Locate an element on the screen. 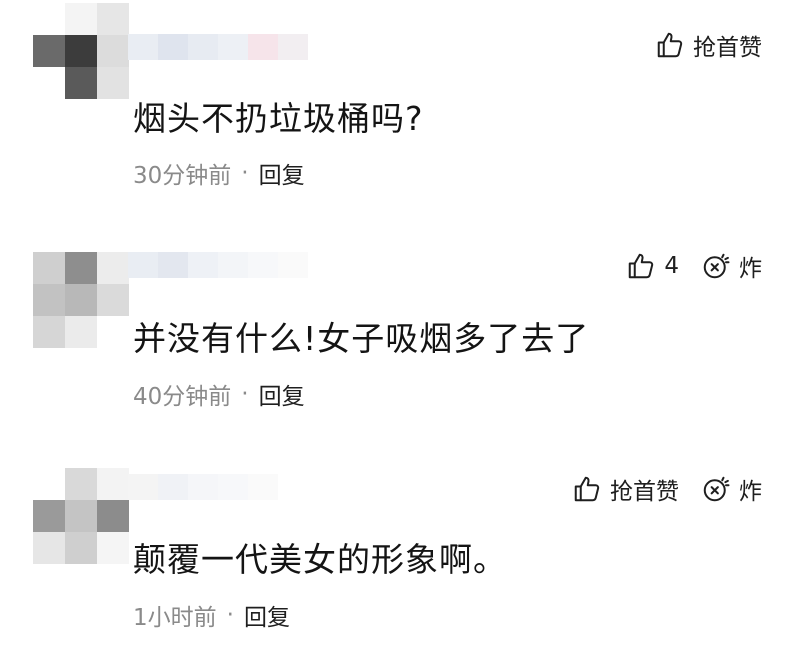 This screenshot has width=800, height=663. like-button: 4 is located at coordinates (652, 266).